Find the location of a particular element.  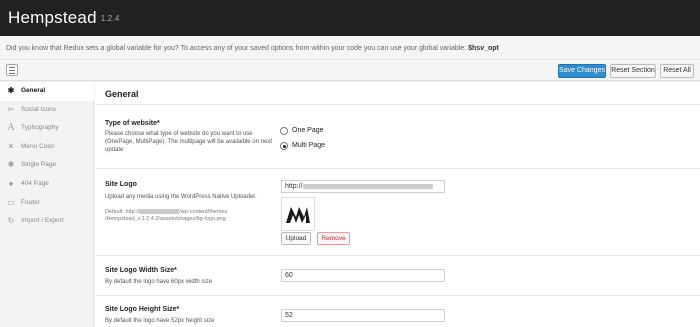

sidebar-item-social-icons: ✂ Social Icons is located at coordinates (46, 110).